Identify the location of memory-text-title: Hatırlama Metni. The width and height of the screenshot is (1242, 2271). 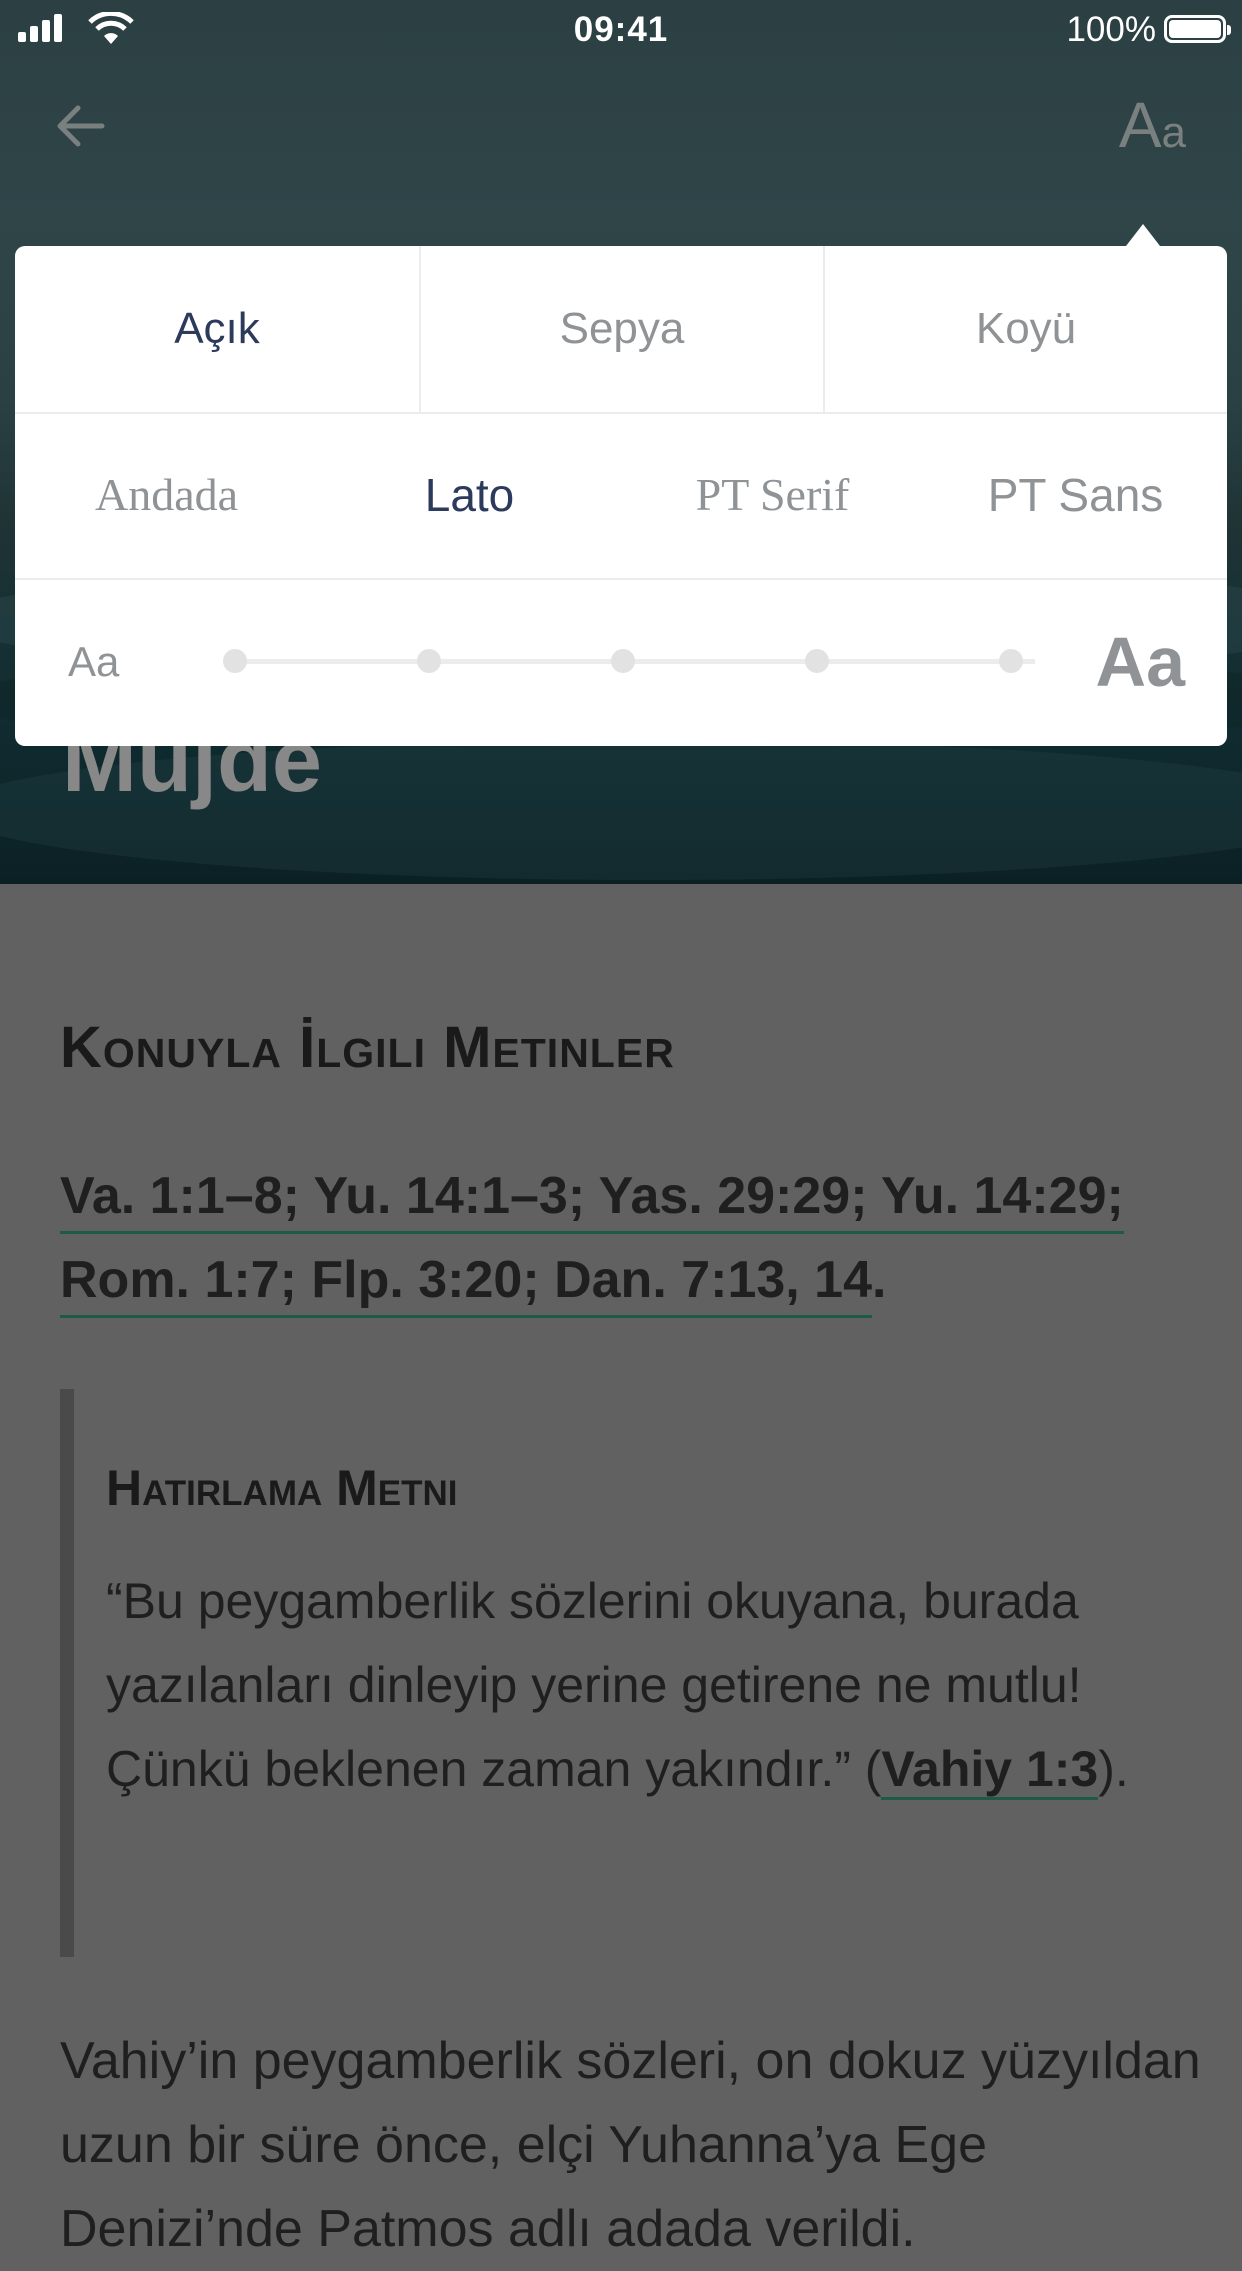
(282, 1488).